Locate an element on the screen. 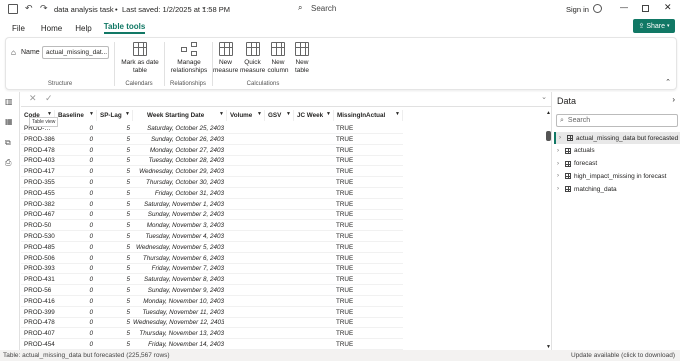 The width and height of the screenshot is (680, 361). table-cell: PROD-485 is located at coordinates (40, 247).